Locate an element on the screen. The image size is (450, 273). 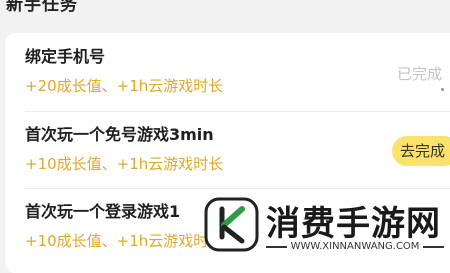
go-complete-button: 去完成 is located at coordinates (421, 151).